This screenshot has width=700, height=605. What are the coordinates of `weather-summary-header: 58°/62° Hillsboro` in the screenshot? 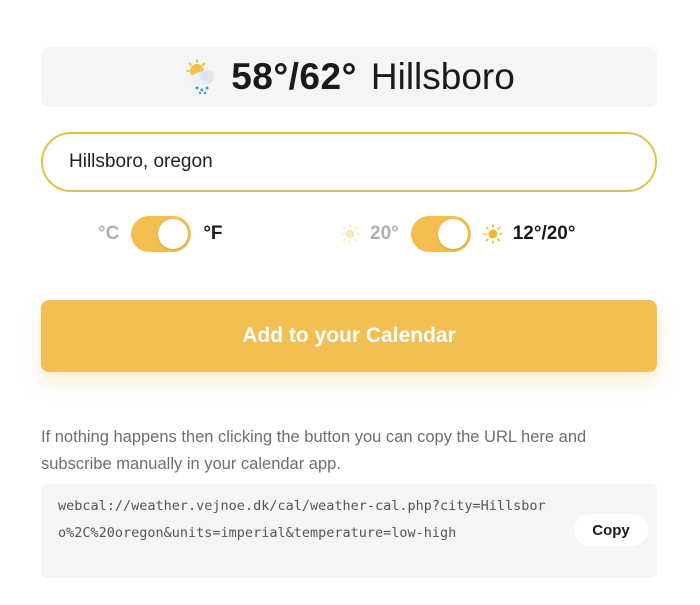 It's located at (349, 77).